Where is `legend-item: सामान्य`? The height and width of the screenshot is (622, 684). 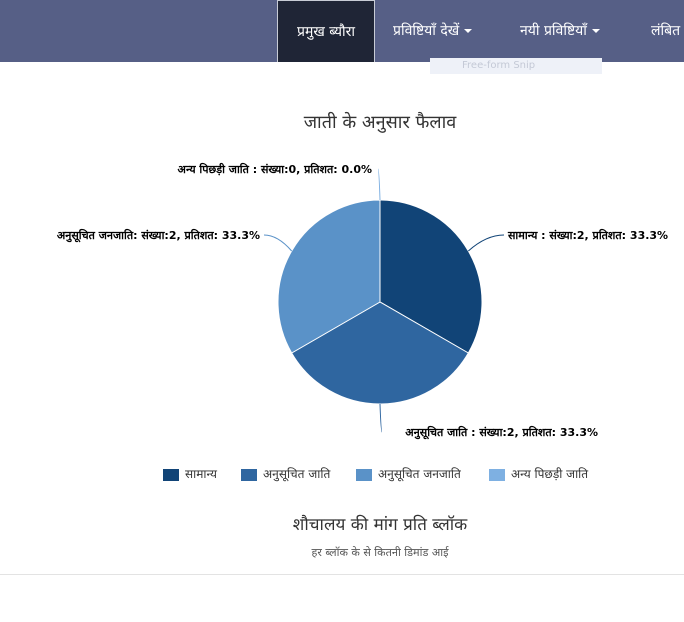 legend-item: सामान्य is located at coordinates (190, 473).